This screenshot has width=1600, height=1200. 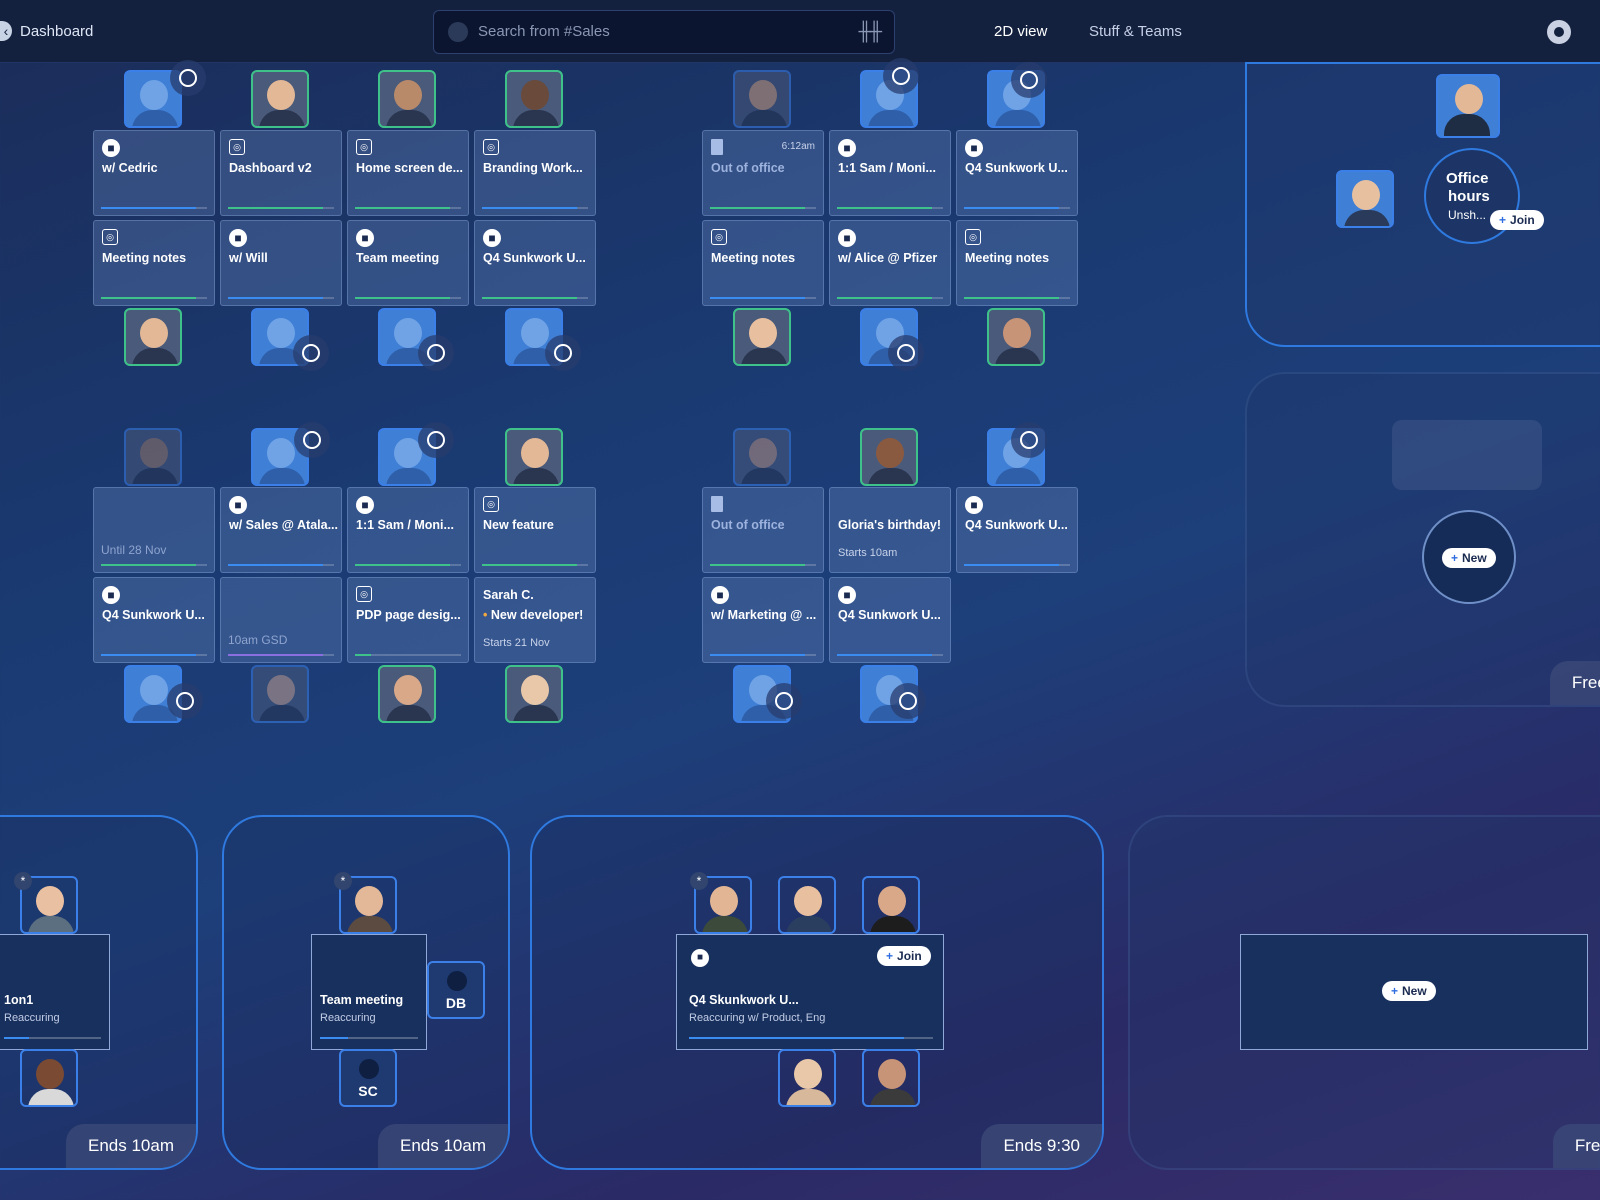 What do you see at coordinates (1576, 1146) in the screenshot?
I see `room-free-label: Free u` at bounding box center [1576, 1146].